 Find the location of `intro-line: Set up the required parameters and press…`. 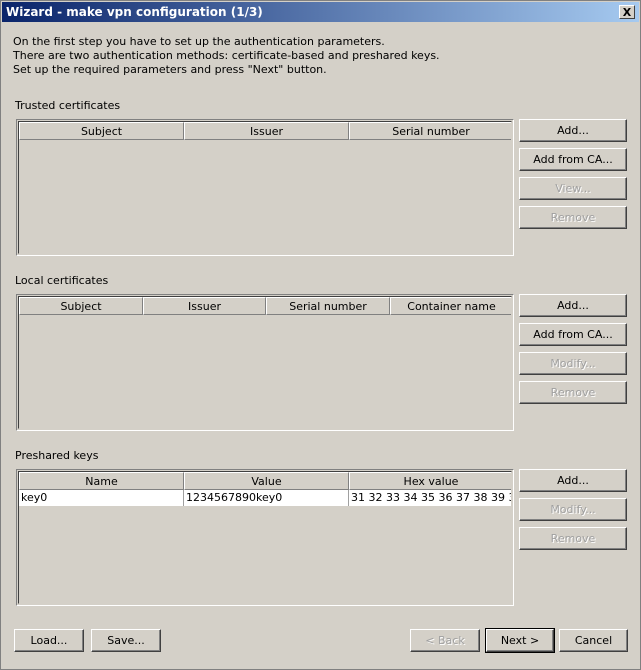

intro-line: Set up the required parameters and press… is located at coordinates (170, 69).